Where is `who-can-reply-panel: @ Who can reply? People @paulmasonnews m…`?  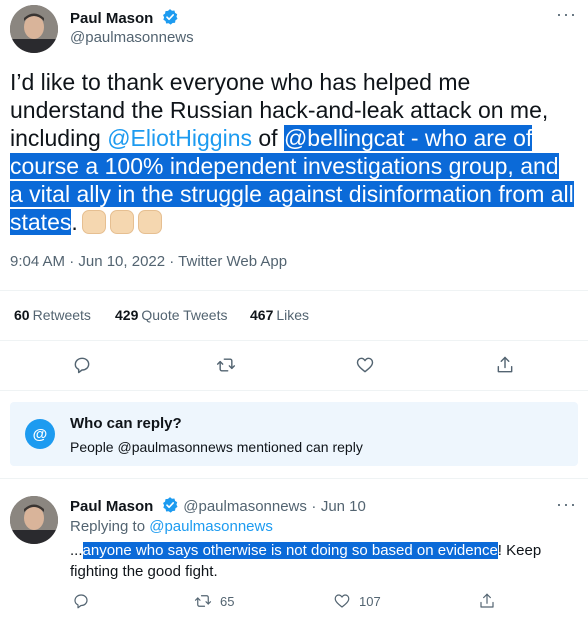 who-can-reply-panel: @ Who can reply? People @paulmasonnews m… is located at coordinates (294, 434).